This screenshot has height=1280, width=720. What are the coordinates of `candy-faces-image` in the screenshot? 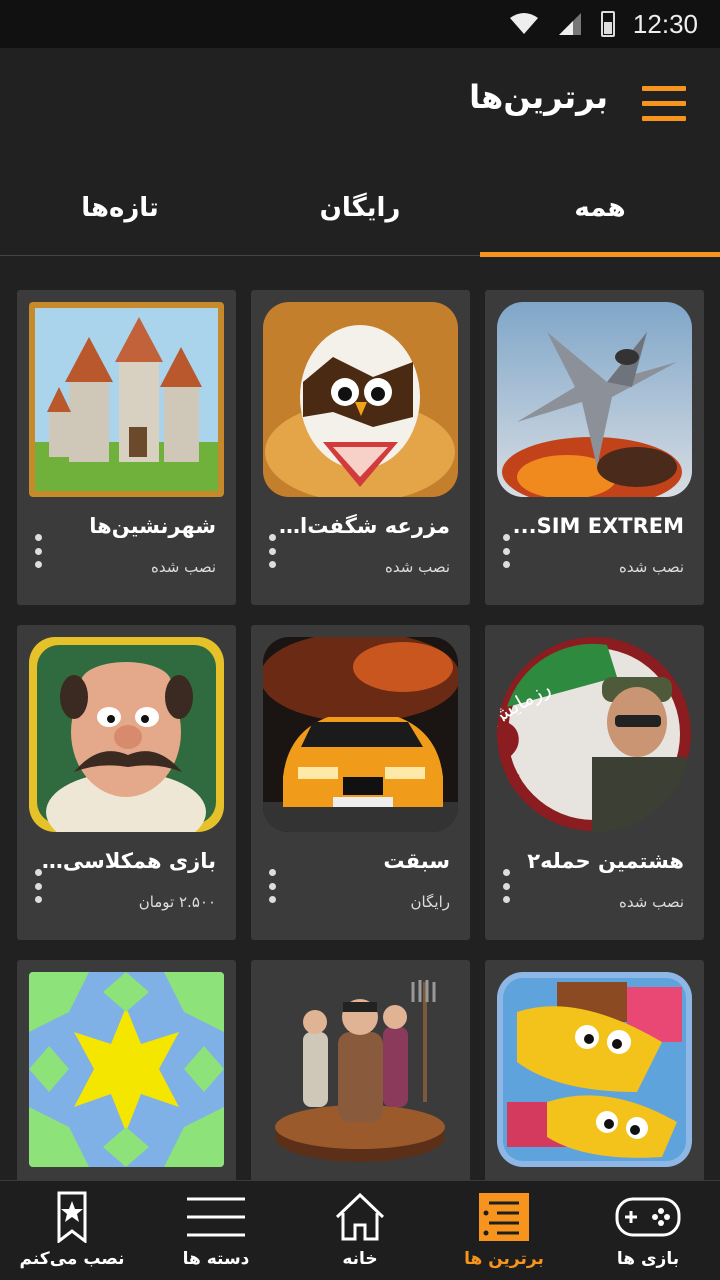 It's located at (594, 1069).